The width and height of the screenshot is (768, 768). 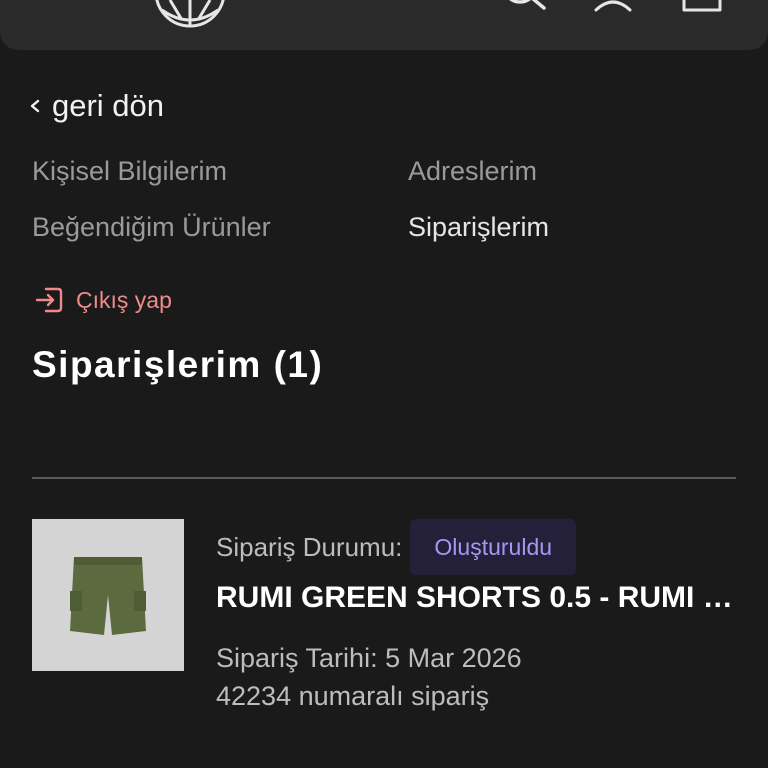 What do you see at coordinates (613, 7) in the screenshot?
I see `user-icon` at bounding box center [613, 7].